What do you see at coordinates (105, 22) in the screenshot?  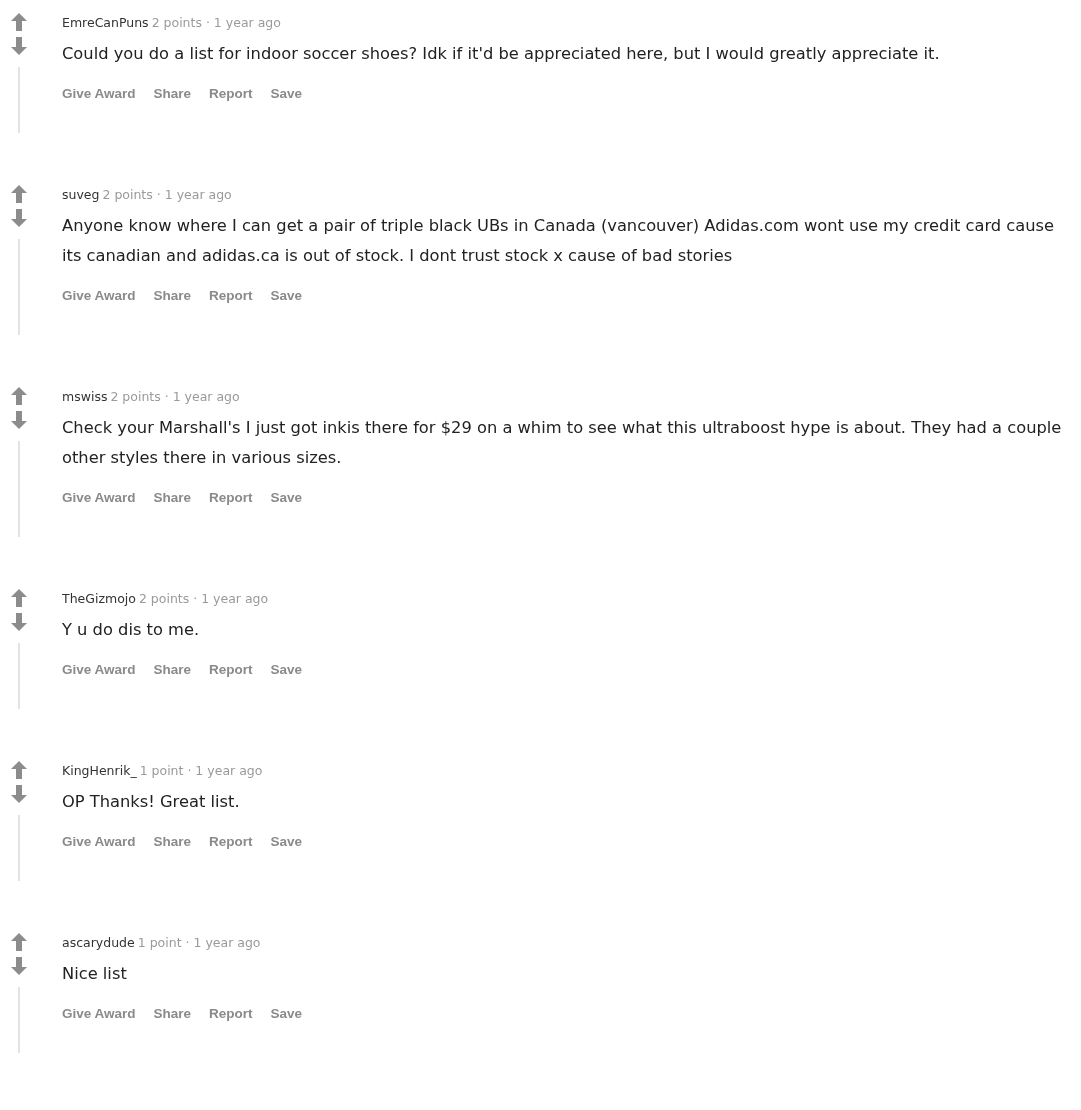 I see `comment-author: EmreCanPuns` at bounding box center [105, 22].